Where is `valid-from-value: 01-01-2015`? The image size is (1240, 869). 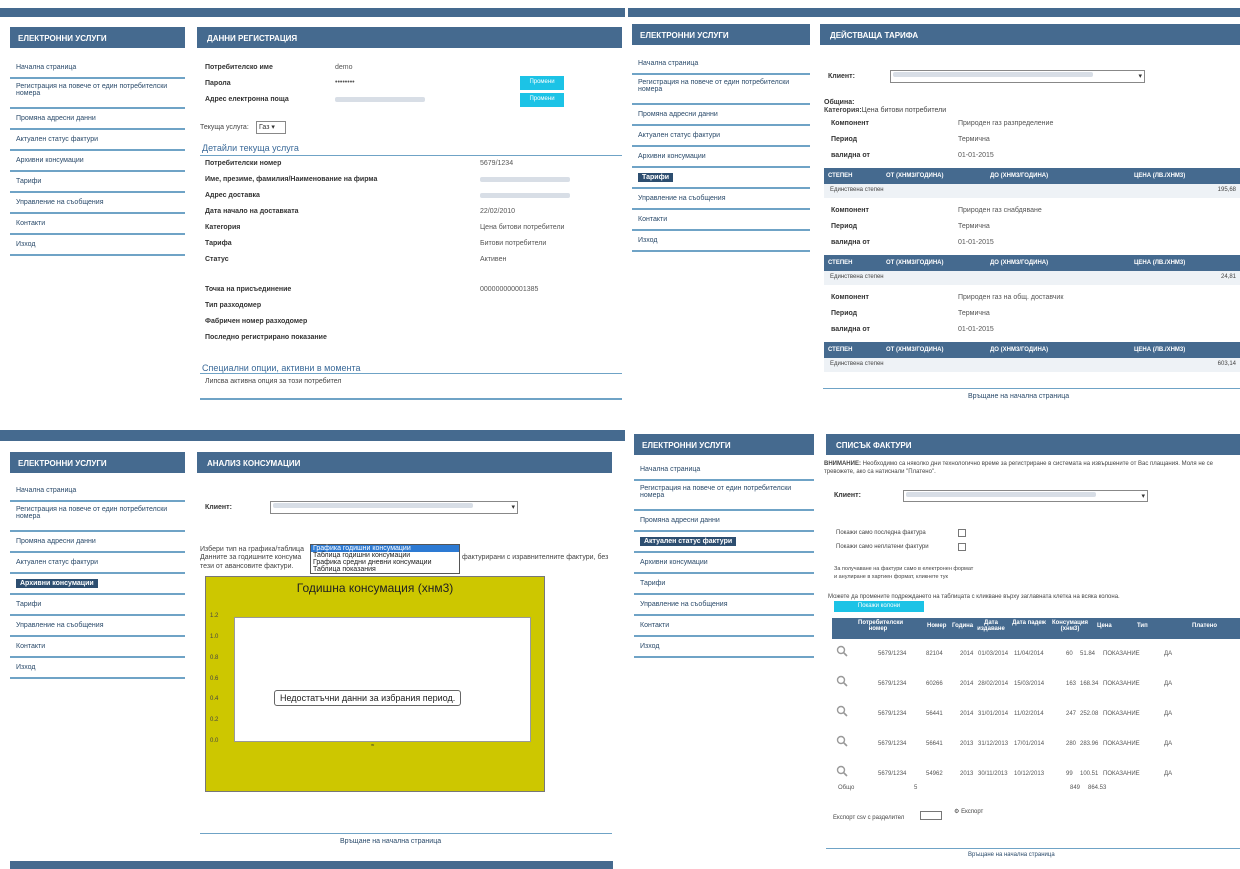 valid-from-value: 01-01-2015 is located at coordinates (976, 155).